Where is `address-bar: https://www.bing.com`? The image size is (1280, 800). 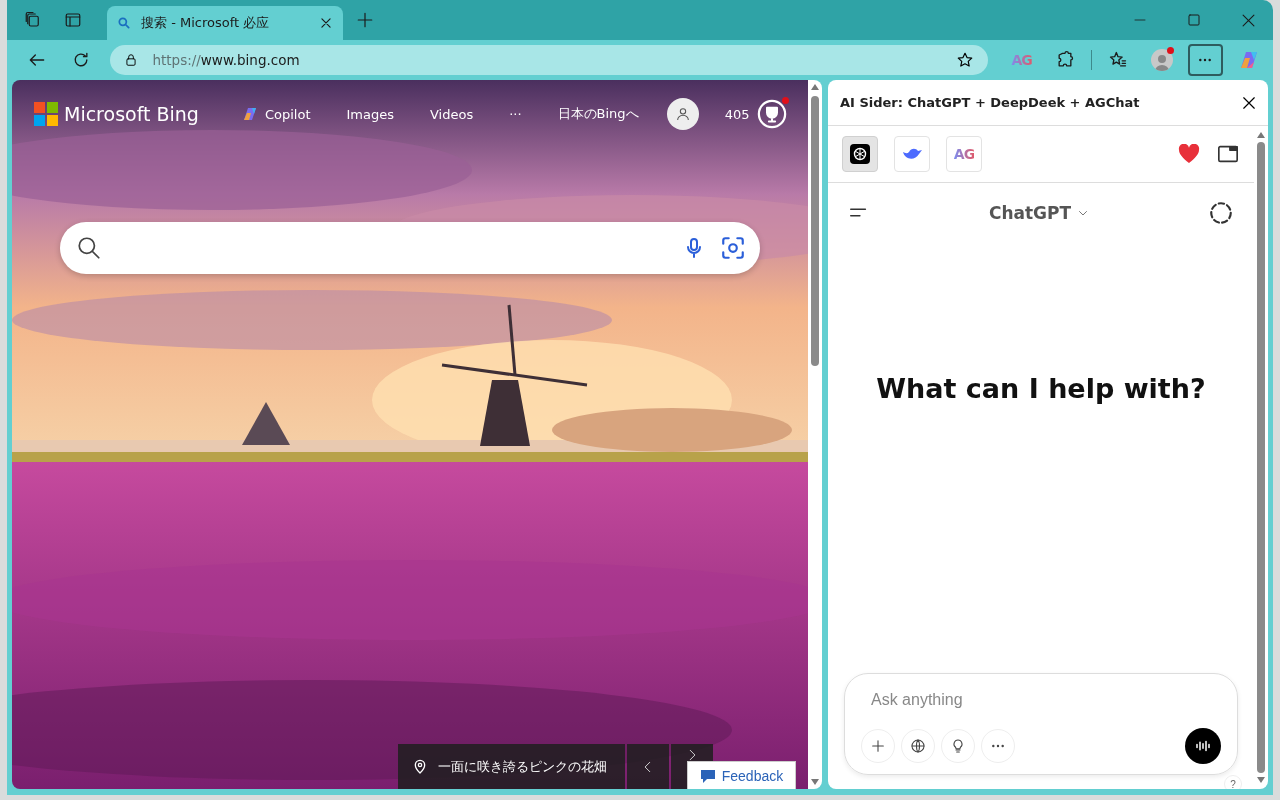
address-bar: https://www.bing.com is located at coordinates (549, 60).